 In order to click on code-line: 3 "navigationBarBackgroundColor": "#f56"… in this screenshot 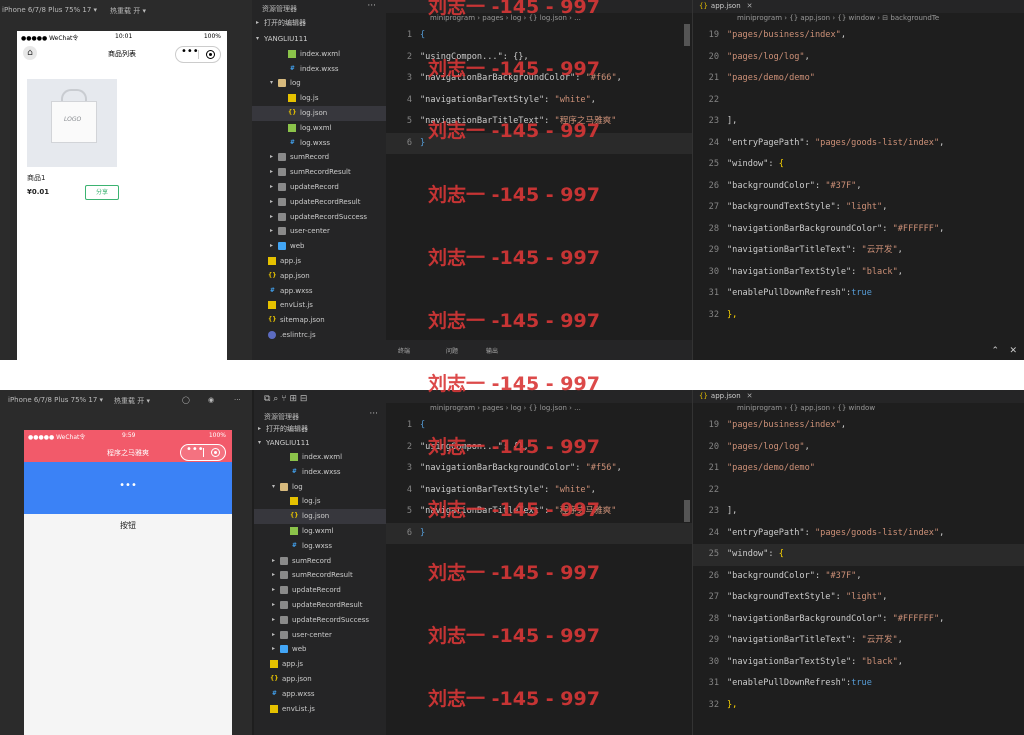, I will do `click(539, 469)`.